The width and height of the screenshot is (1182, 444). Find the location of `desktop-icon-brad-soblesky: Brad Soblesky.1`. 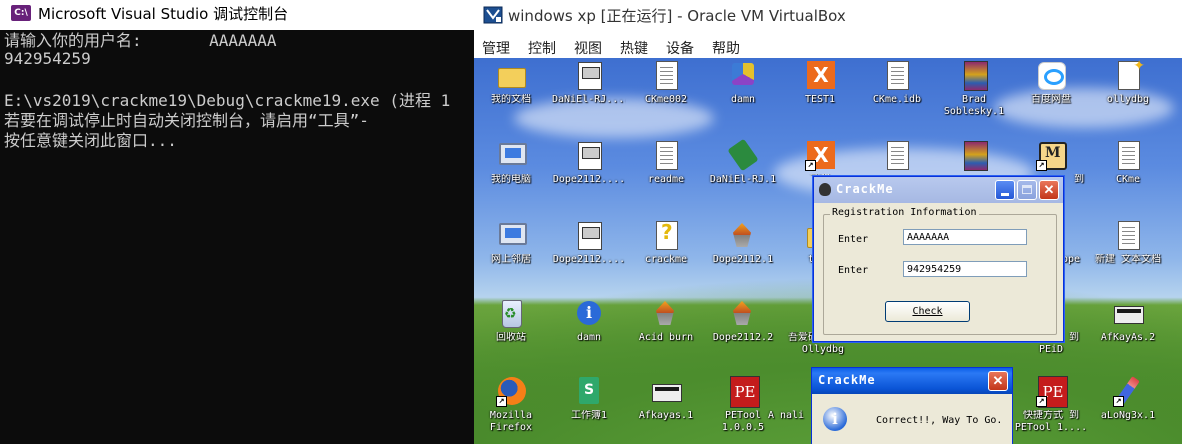

desktop-icon-brad-soblesky: Brad Soblesky.1 is located at coordinates (974, 89).